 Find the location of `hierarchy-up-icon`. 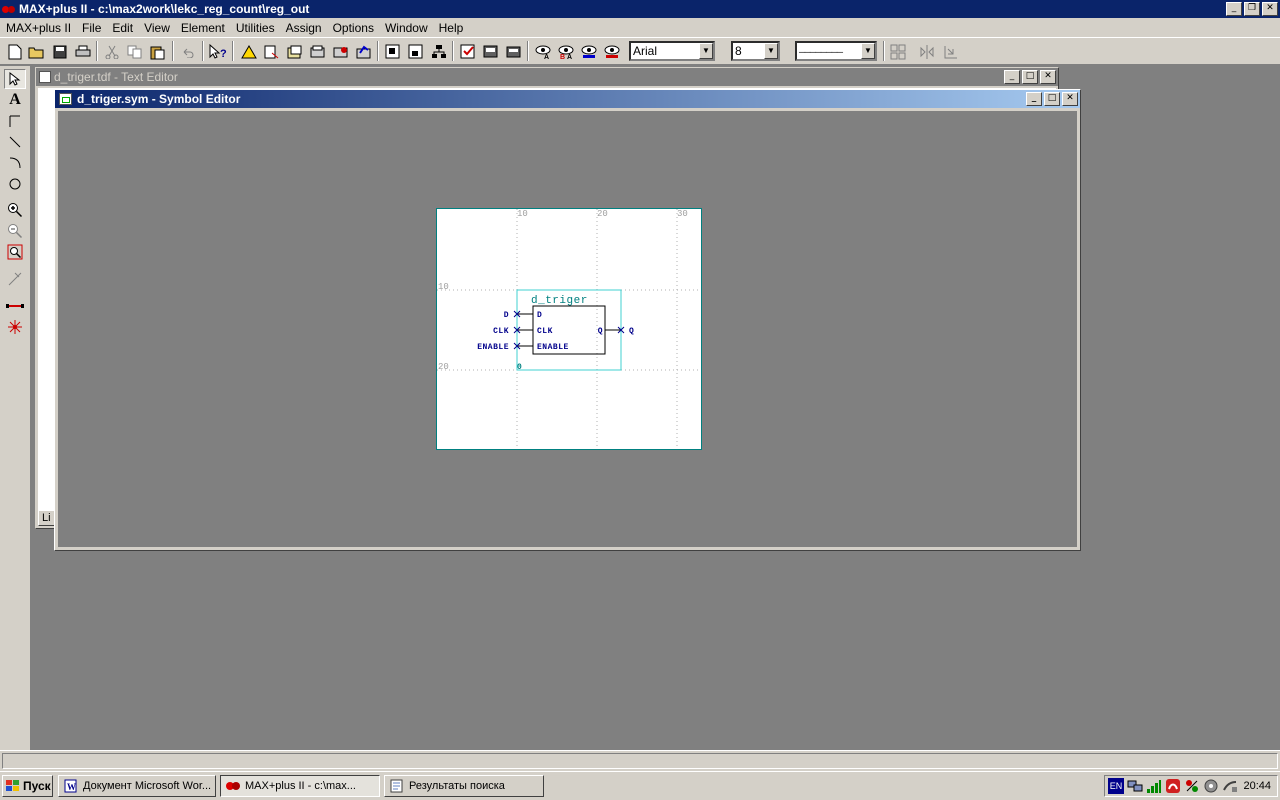

hierarchy-up-icon is located at coordinates (248, 51).